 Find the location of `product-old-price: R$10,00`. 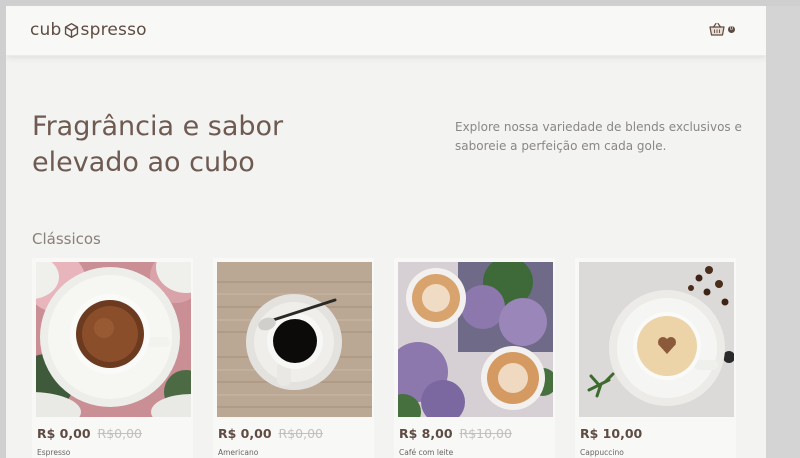

product-old-price: R$10,00 is located at coordinates (485, 433).